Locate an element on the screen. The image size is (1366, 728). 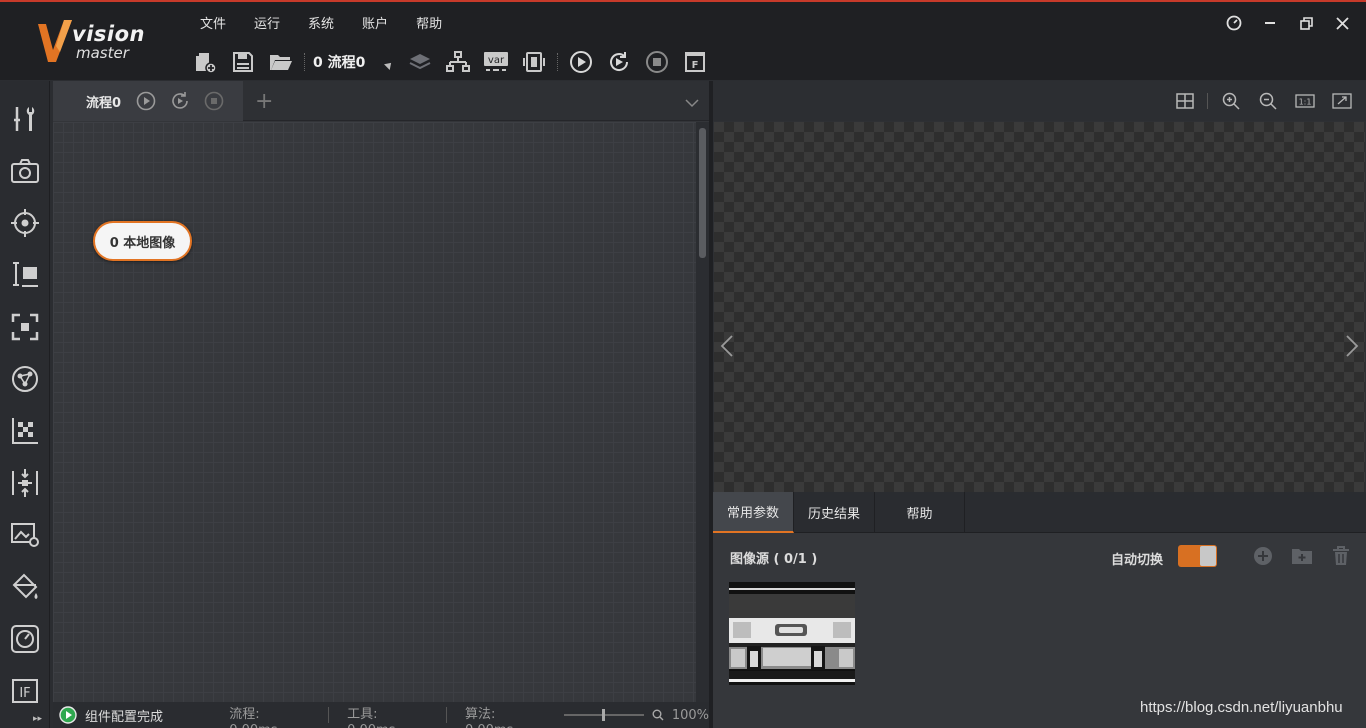
main-toolbar: 0 流程0 var F is located at coordinates (450, 62).